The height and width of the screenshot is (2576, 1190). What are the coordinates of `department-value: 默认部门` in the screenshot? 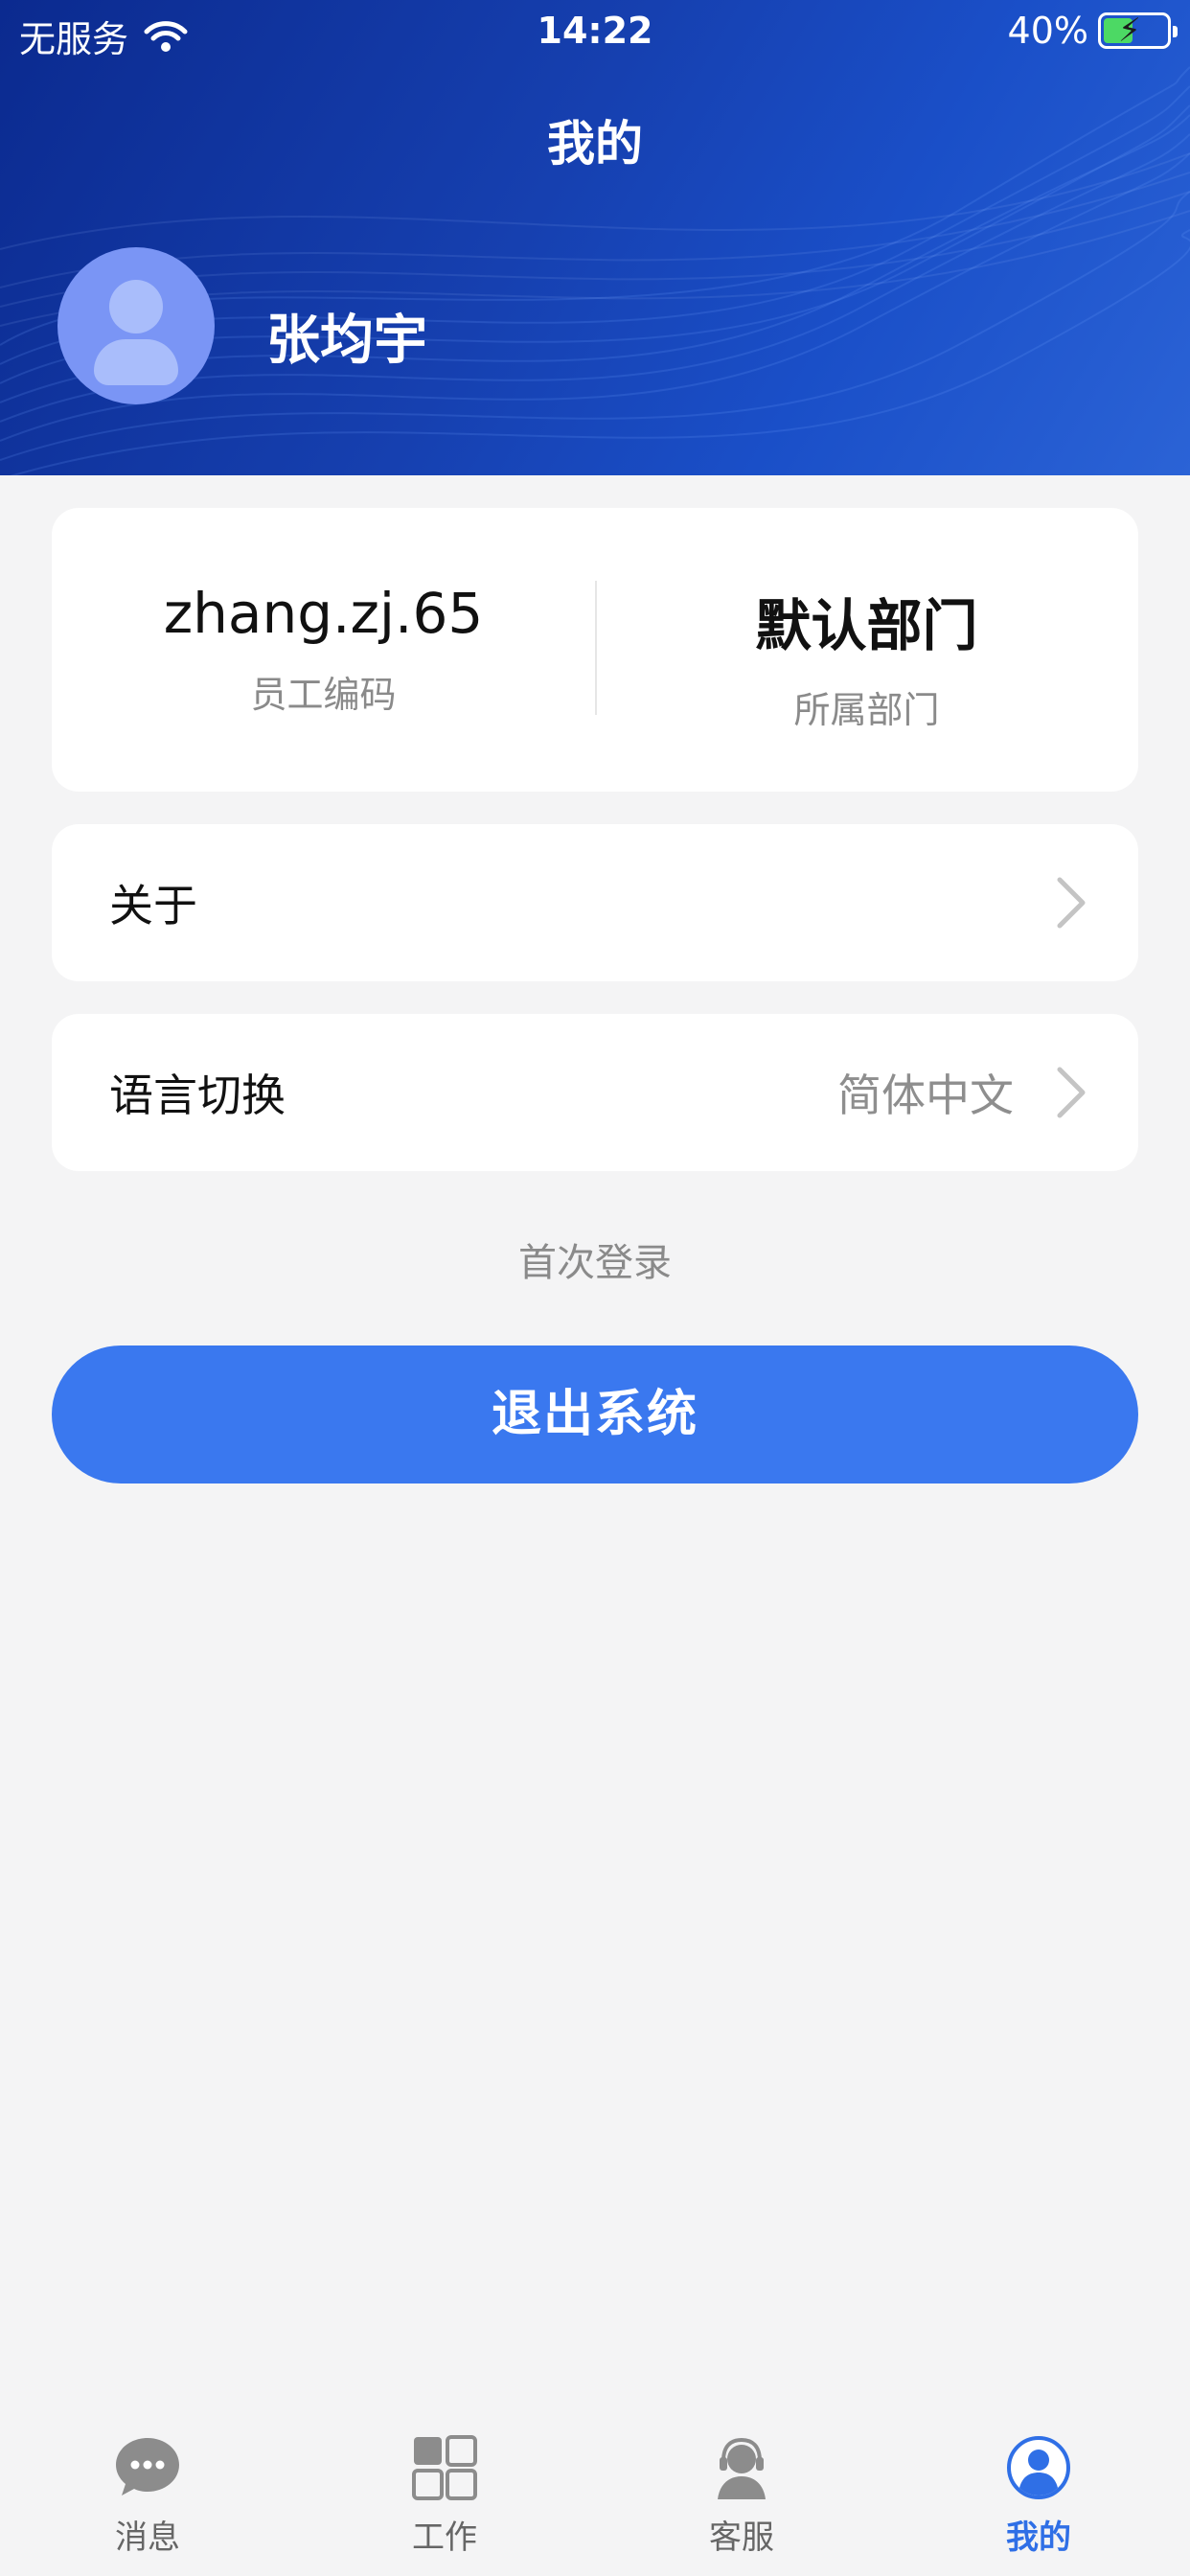 It's located at (867, 625).